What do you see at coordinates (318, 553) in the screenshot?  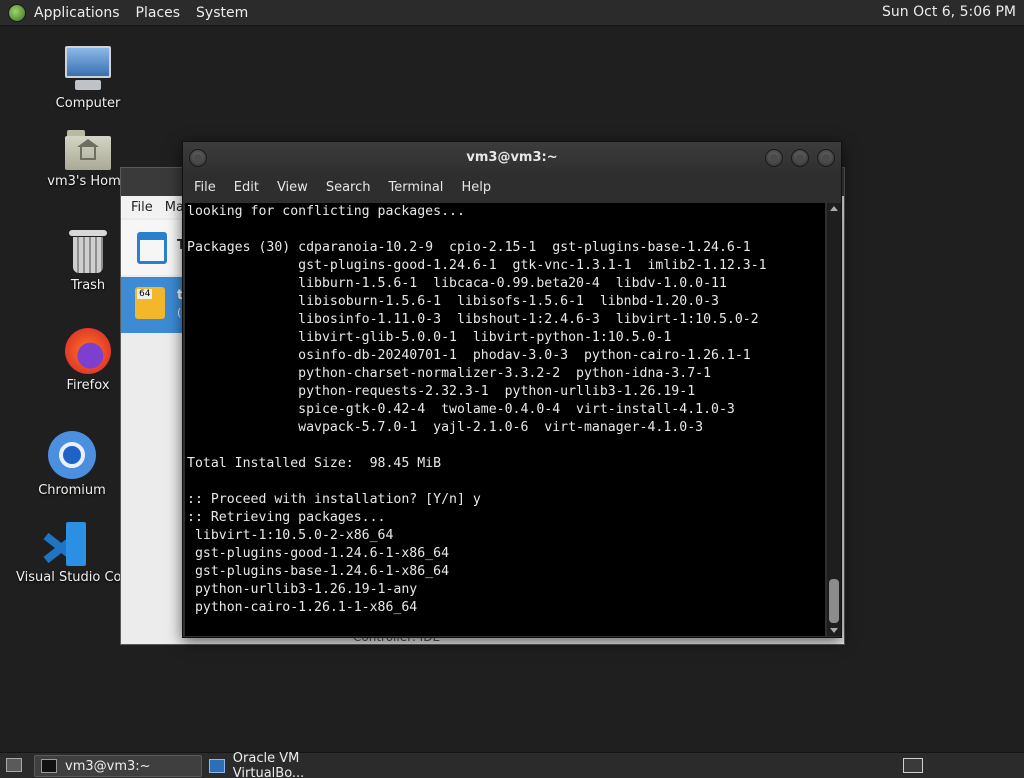 I see `terminal-line: gst-plugins-good-1.24.6-1-x86_64` at bounding box center [318, 553].